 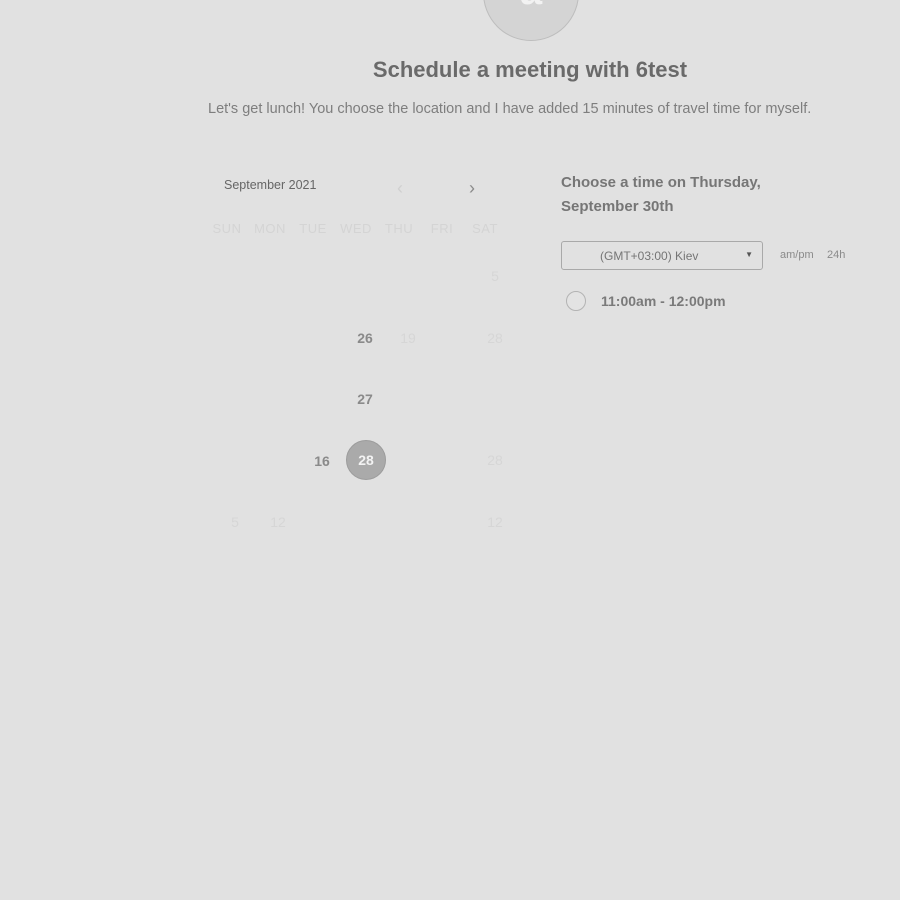 What do you see at coordinates (649, 256) in the screenshot?
I see `timezone-value: (GMT+03:00) Kiev` at bounding box center [649, 256].